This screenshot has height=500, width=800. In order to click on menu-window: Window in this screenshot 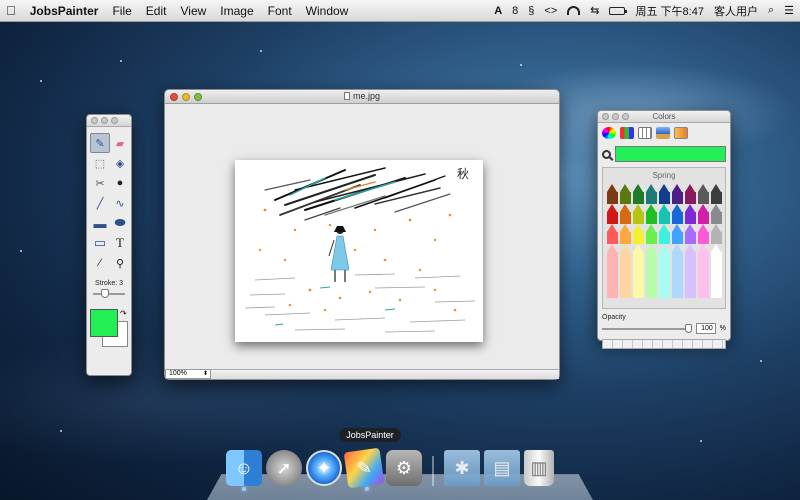, I will do `click(327, 11)`.